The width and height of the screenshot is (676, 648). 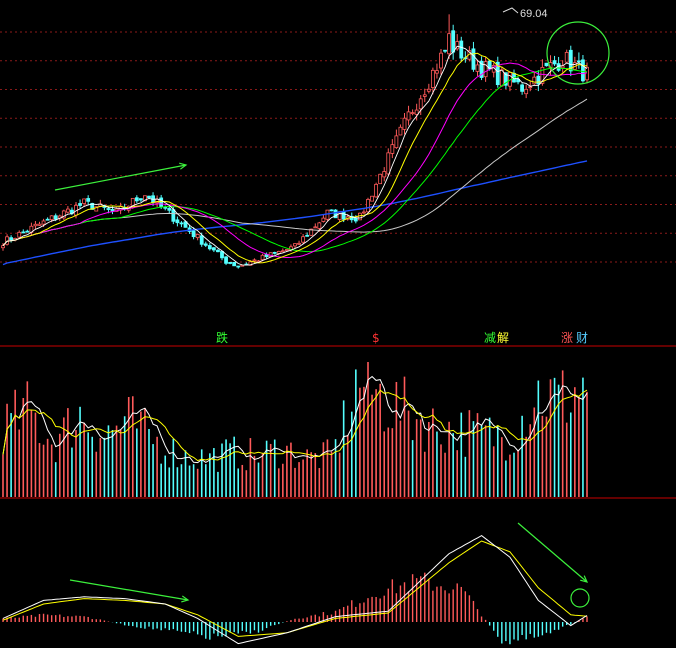 I want to click on macd-divergence-arrow-right, so click(x=552, y=552).